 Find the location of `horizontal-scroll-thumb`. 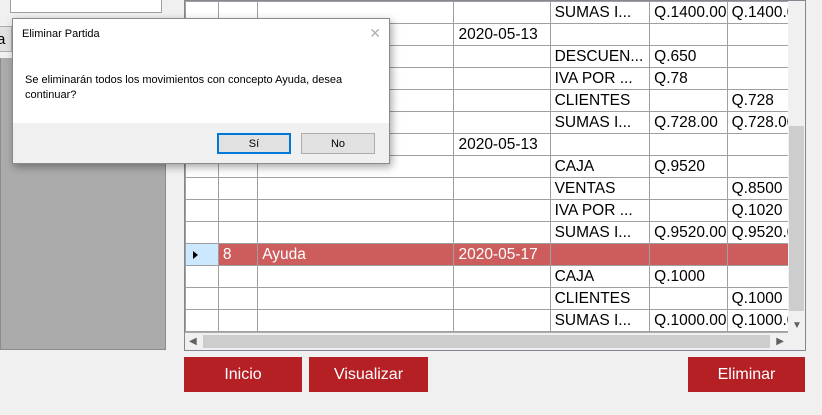

horizontal-scroll-thumb is located at coordinates (486, 341).